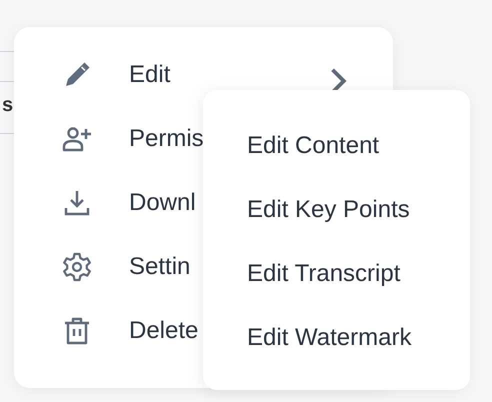 This screenshot has width=492, height=402. I want to click on menu-item: Edit, so click(149, 75).